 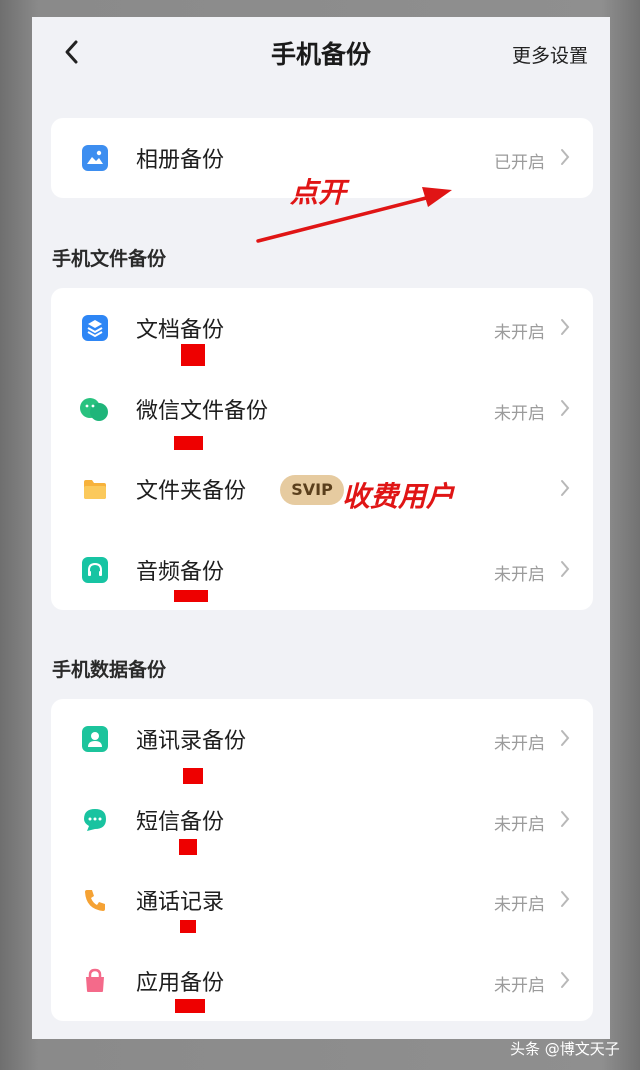 I want to click on section-title-data: 手机数据备份, so click(x=109, y=670).